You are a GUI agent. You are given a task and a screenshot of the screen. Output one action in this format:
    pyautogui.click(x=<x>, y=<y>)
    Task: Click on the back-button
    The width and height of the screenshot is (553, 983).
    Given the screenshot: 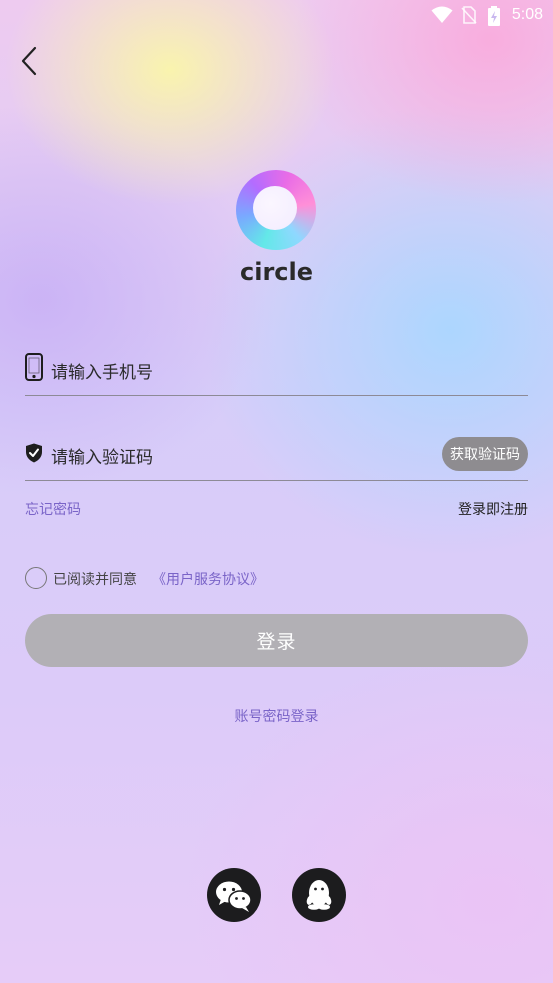 What is the action you would take?
    pyautogui.click(x=31, y=61)
    